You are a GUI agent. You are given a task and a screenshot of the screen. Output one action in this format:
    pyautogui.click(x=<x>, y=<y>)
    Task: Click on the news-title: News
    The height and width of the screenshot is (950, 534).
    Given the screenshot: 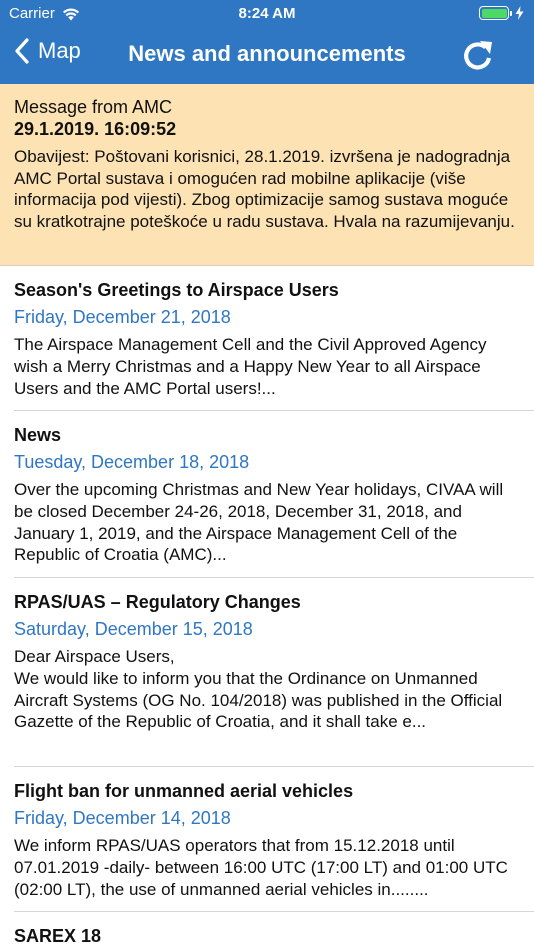 What is the action you would take?
    pyautogui.click(x=38, y=435)
    